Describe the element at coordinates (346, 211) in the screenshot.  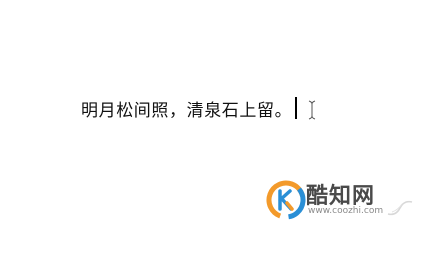
I see `watermark-url: www.coozhi.com` at that location.